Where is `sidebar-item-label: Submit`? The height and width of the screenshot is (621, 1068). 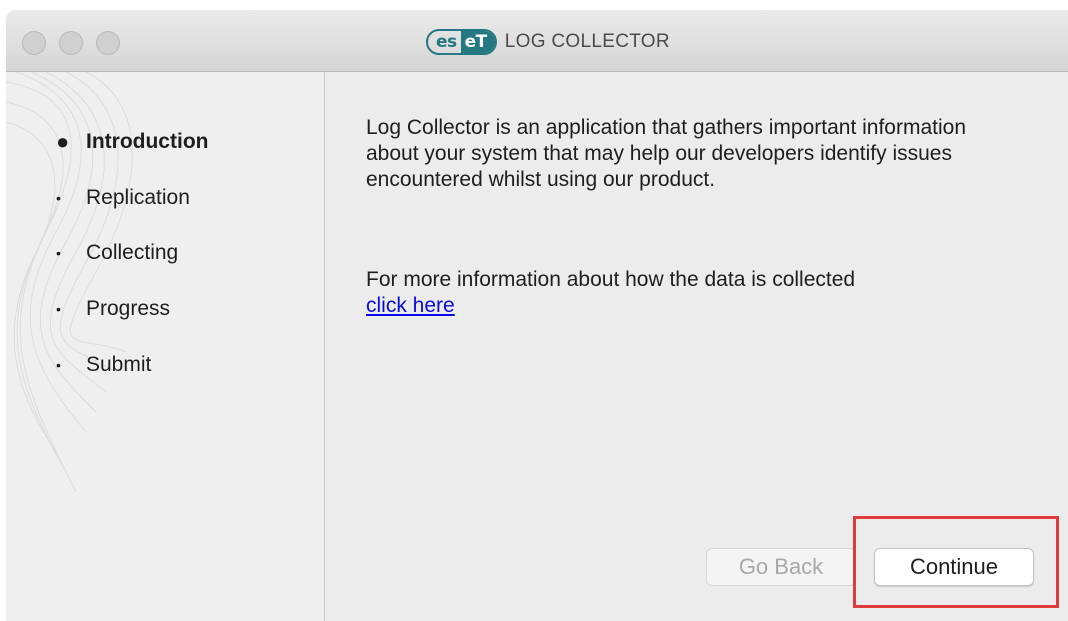 sidebar-item-label: Submit is located at coordinates (119, 364).